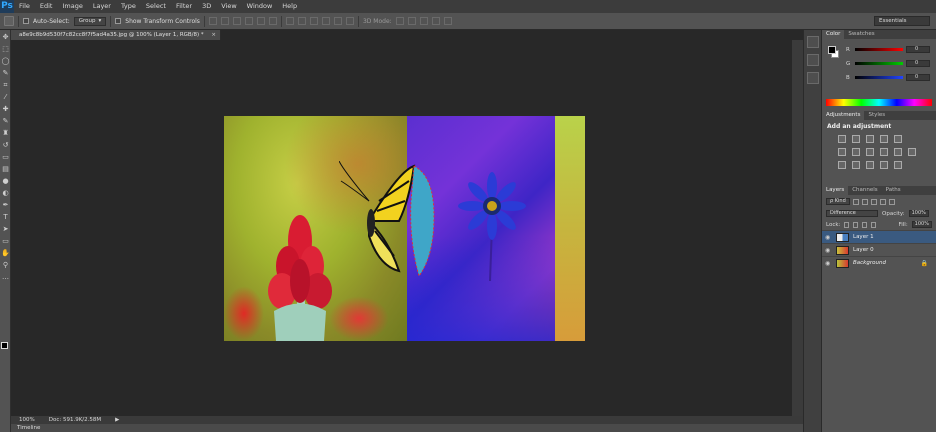 This screenshot has width=936, height=432. I want to click on filter-type-icon, so click(873, 201).